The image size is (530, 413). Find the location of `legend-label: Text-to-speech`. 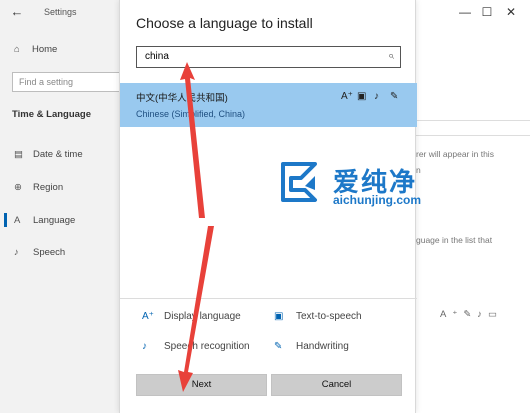

legend-label: Text-to-speech is located at coordinates (329, 316).